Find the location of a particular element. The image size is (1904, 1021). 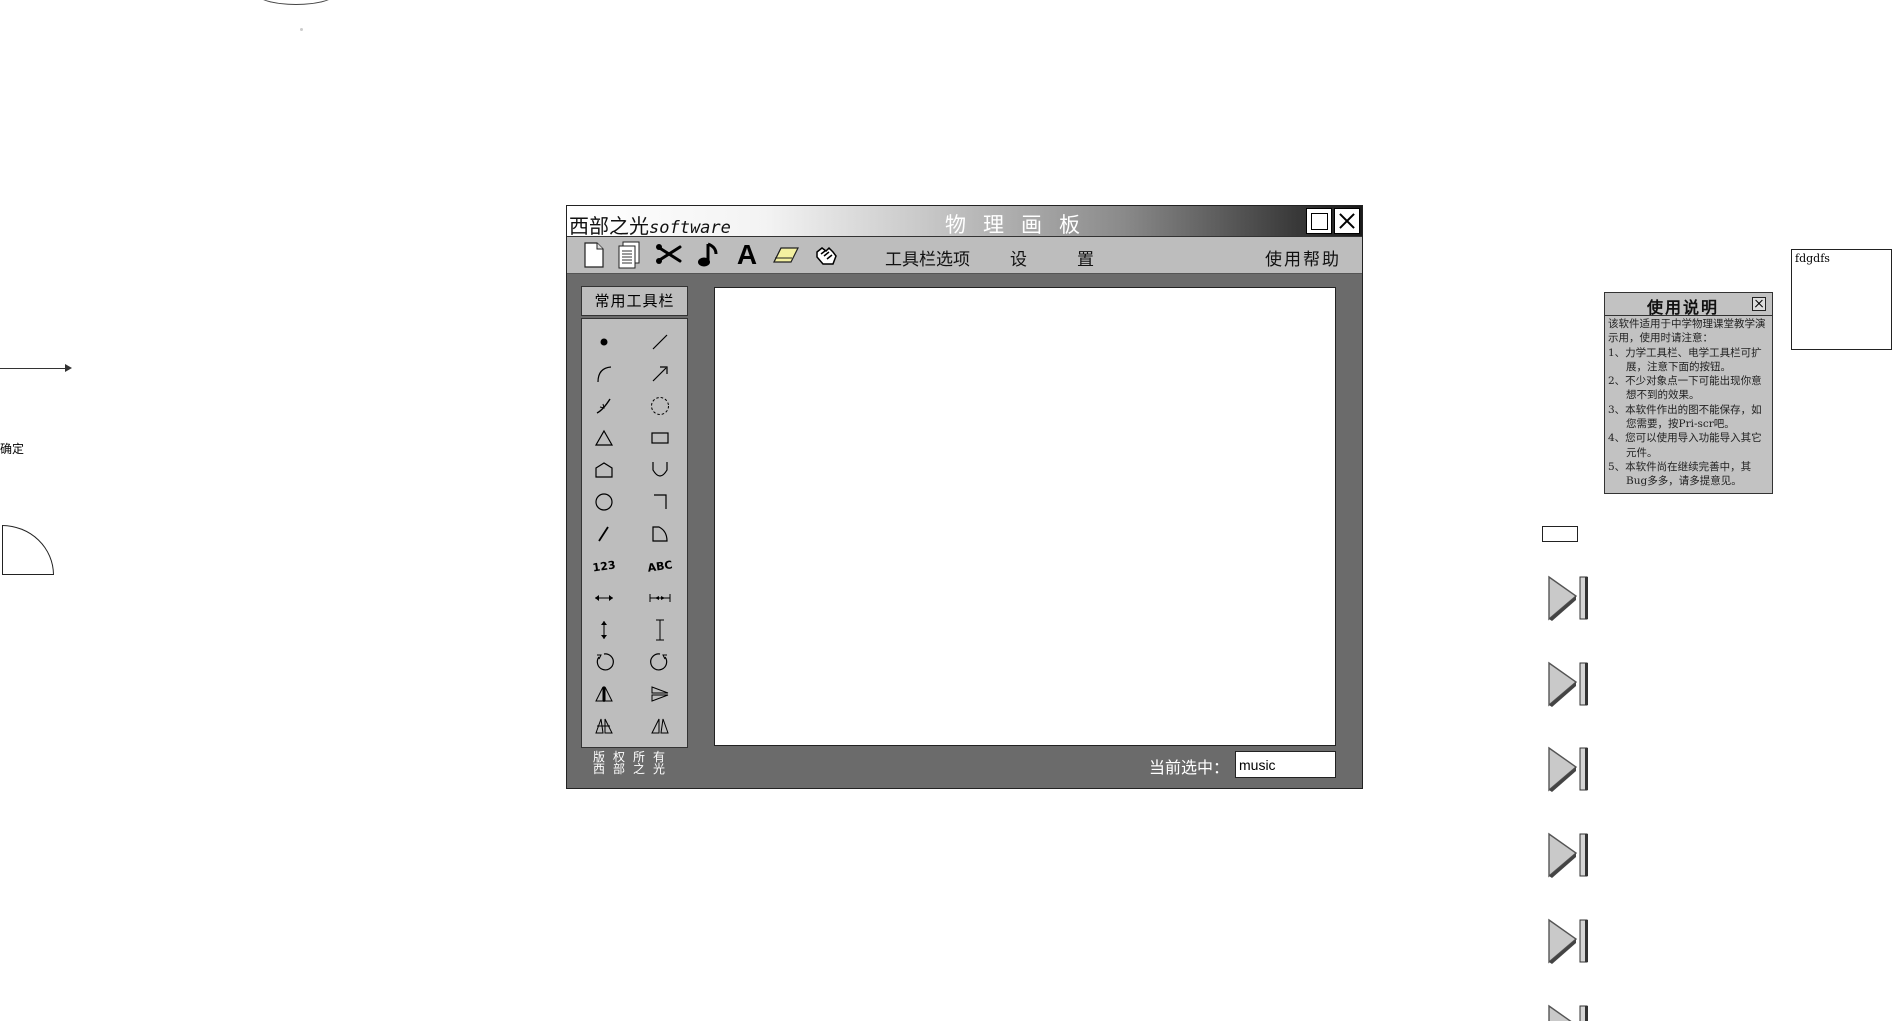

menu-toolbar-options: 工具栏选项 is located at coordinates (927, 257).